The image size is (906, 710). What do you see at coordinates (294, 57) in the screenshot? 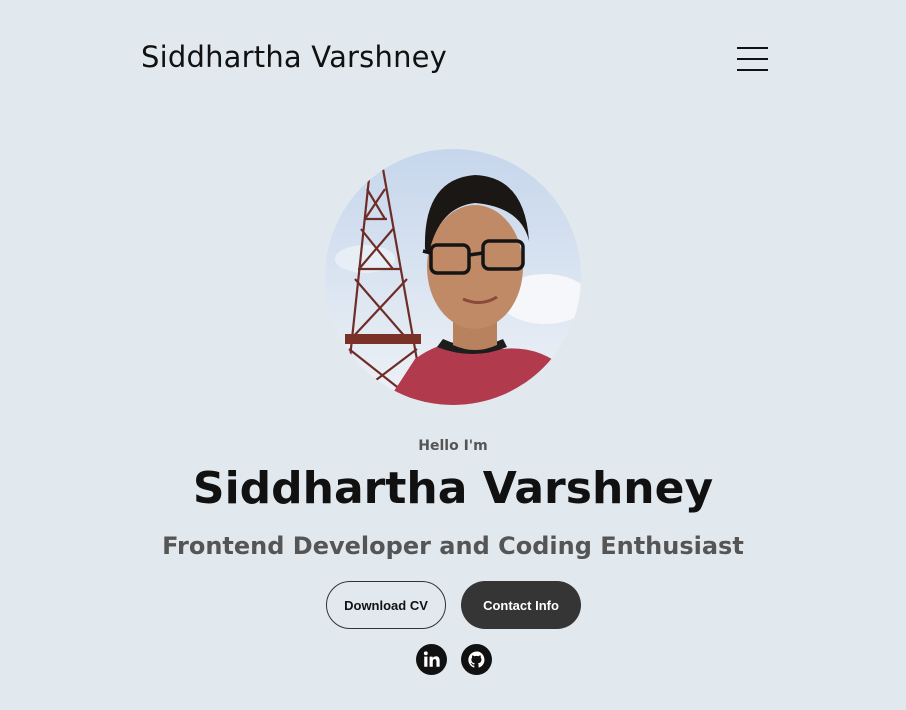
I see `site-logo: Siddhartha Varshney` at bounding box center [294, 57].